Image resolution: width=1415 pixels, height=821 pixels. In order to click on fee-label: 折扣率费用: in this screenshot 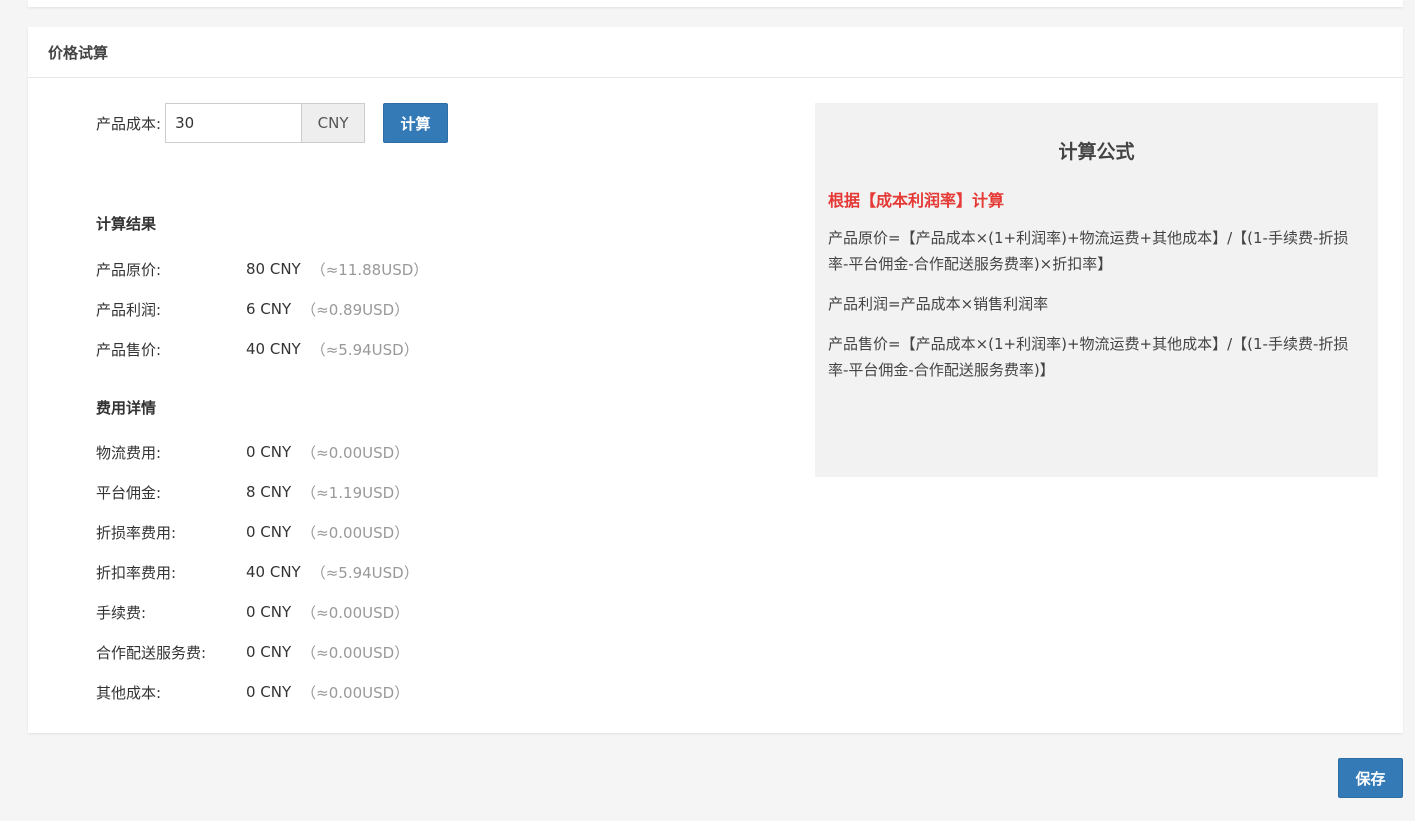, I will do `click(136, 572)`.